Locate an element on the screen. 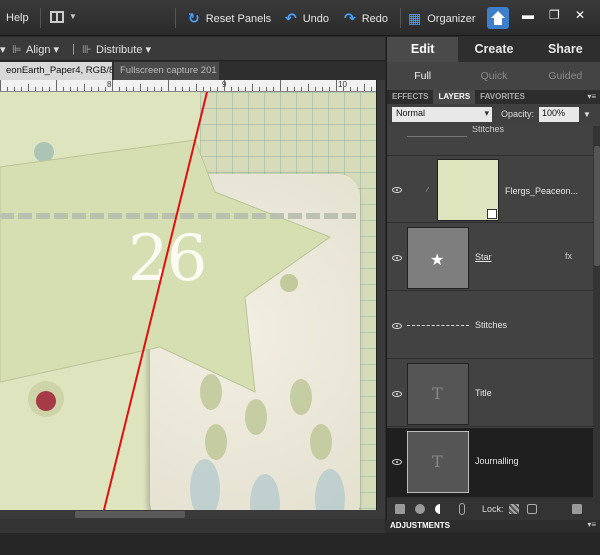  layer-thumb-line is located at coordinates (437, 136).